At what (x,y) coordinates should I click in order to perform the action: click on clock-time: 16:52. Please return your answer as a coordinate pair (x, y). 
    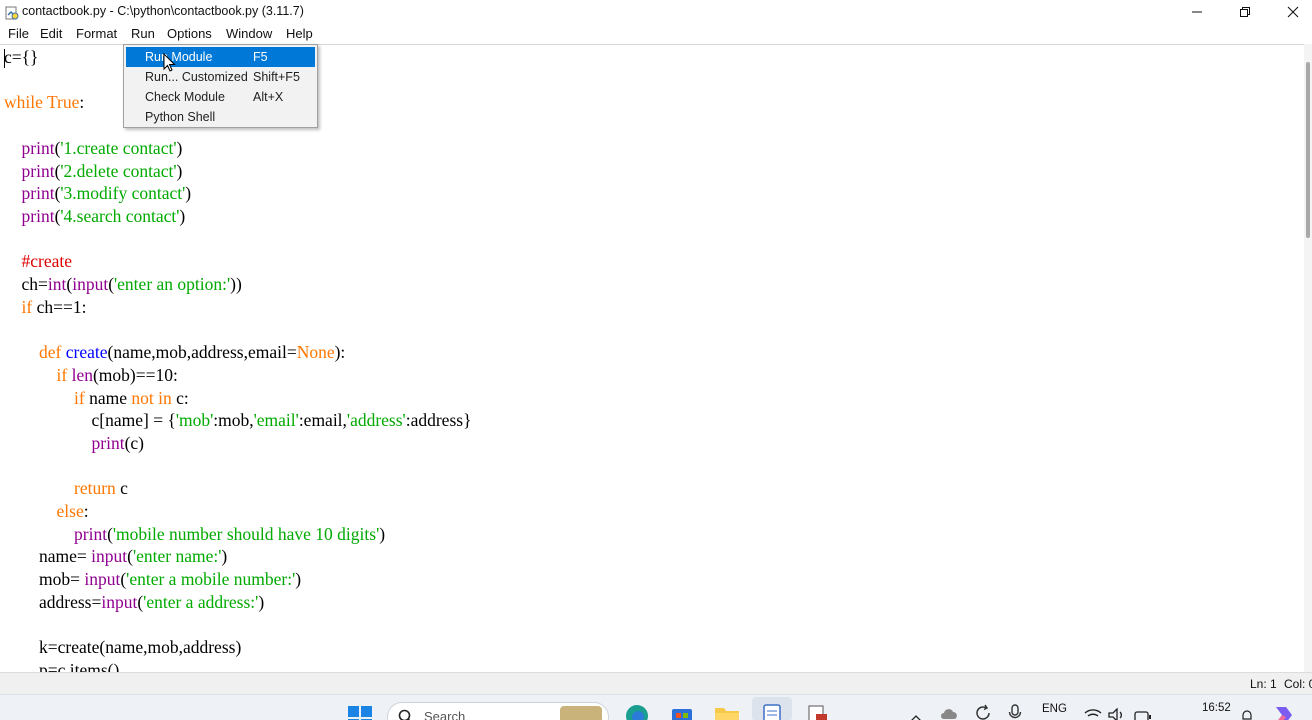
    Looking at the image, I should click on (1216, 708).